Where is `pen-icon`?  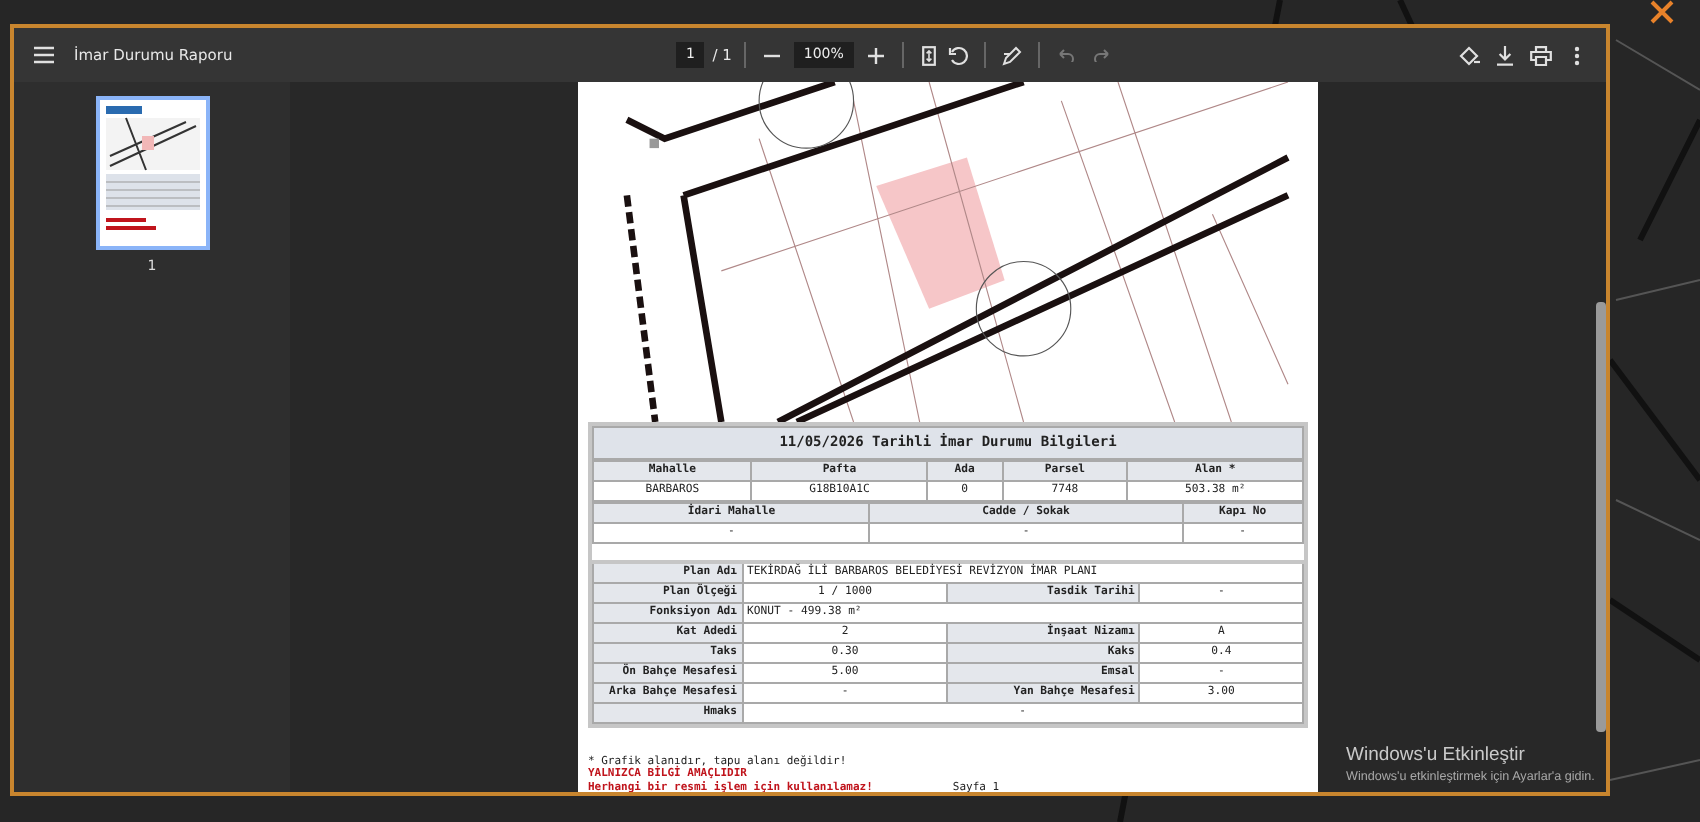 pen-icon is located at coordinates (1011, 55).